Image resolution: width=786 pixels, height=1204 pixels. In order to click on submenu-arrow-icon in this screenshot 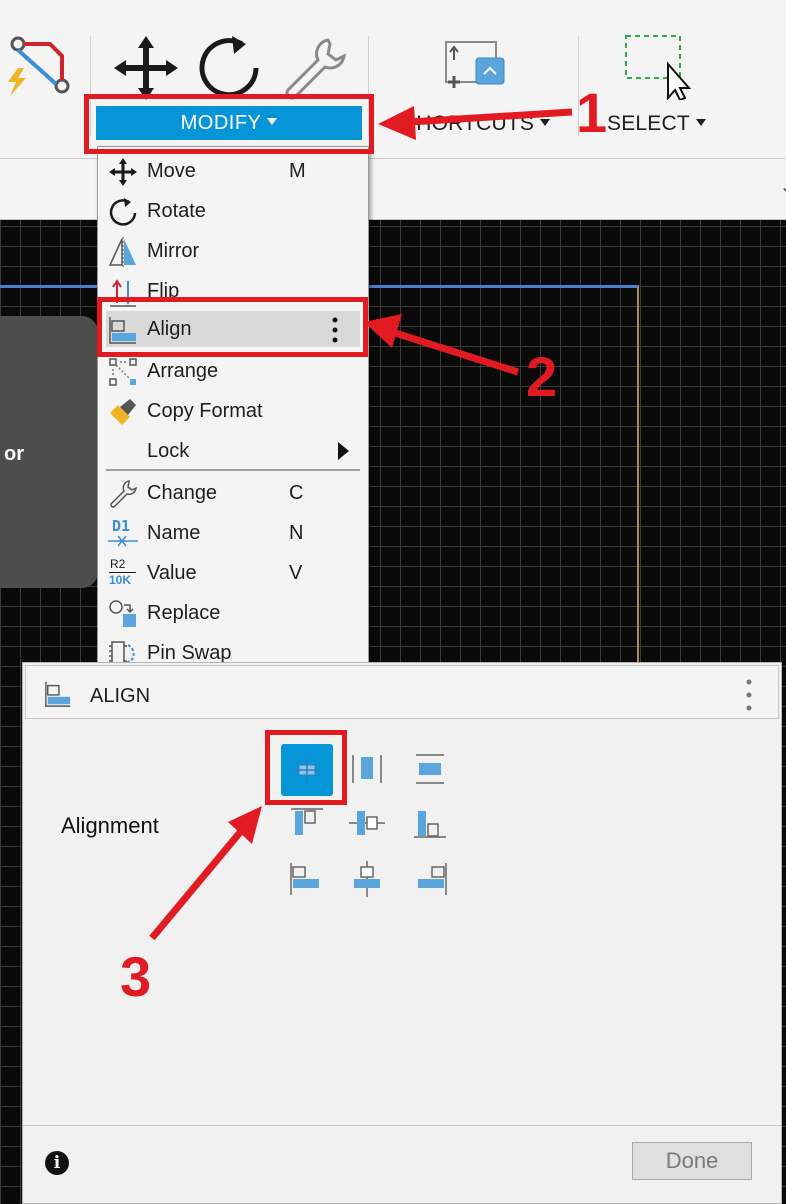, I will do `click(343, 451)`.